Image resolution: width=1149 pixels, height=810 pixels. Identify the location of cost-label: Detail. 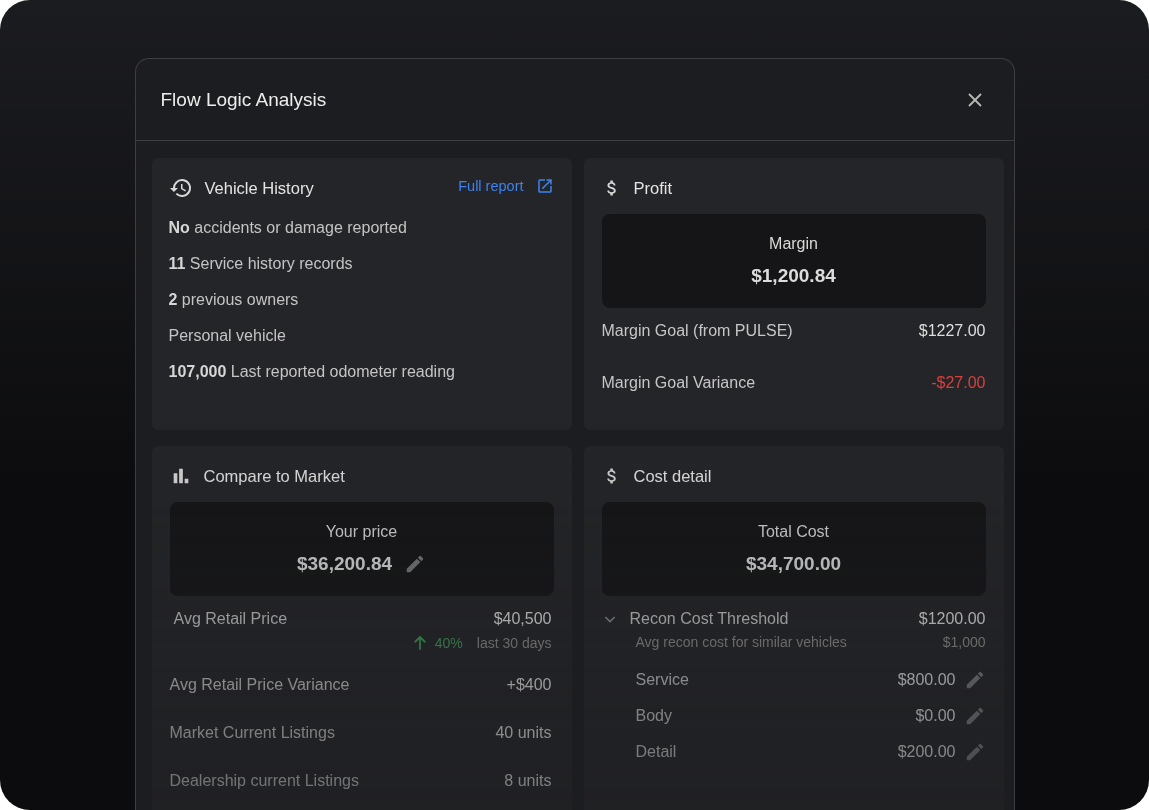
(656, 752).